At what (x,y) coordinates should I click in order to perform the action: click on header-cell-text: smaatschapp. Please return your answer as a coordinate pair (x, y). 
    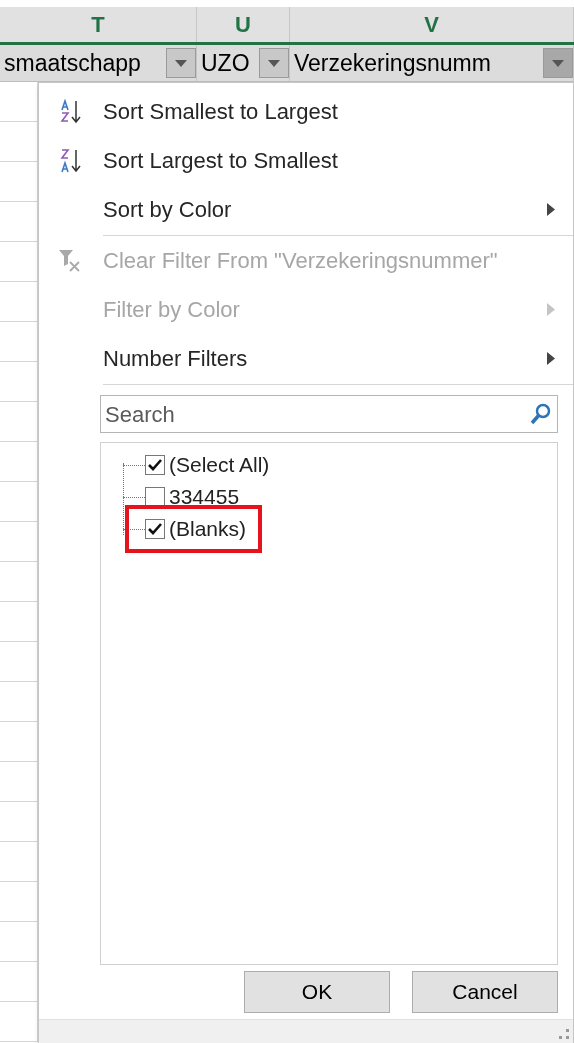
    Looking at the image, I should click on (72, 63).